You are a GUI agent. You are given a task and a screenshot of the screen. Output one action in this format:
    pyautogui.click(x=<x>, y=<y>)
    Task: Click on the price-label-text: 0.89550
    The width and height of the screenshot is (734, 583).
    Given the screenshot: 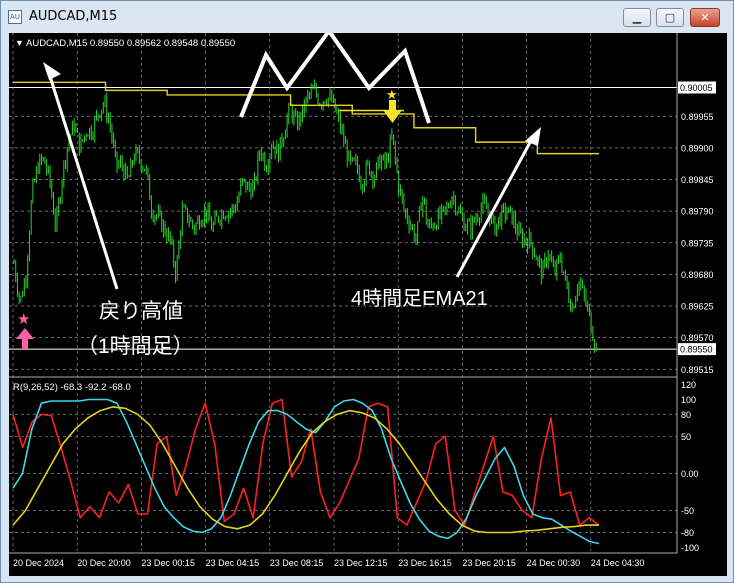 What is the action you would take?
    pyautogui.click(x=696, y=350)
    